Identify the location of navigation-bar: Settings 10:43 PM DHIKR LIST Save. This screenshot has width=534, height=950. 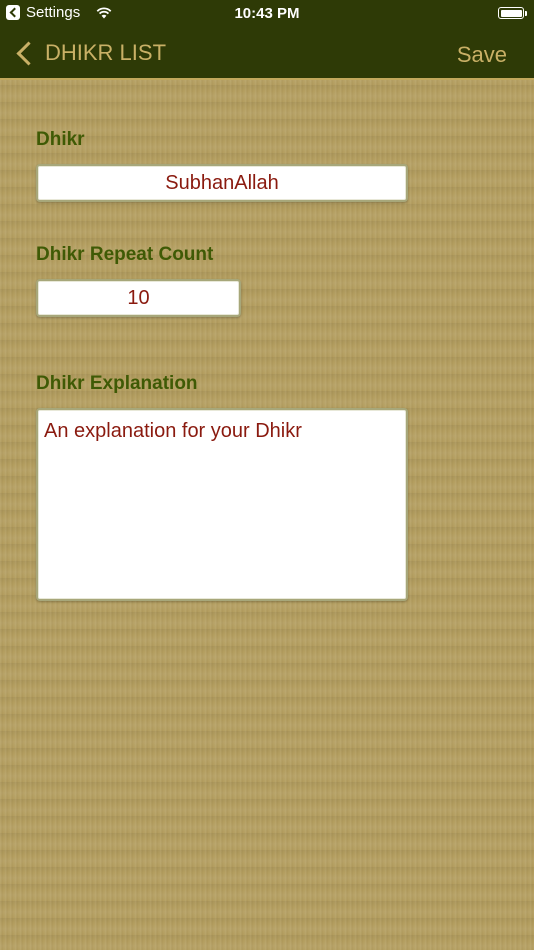
(267, 40).